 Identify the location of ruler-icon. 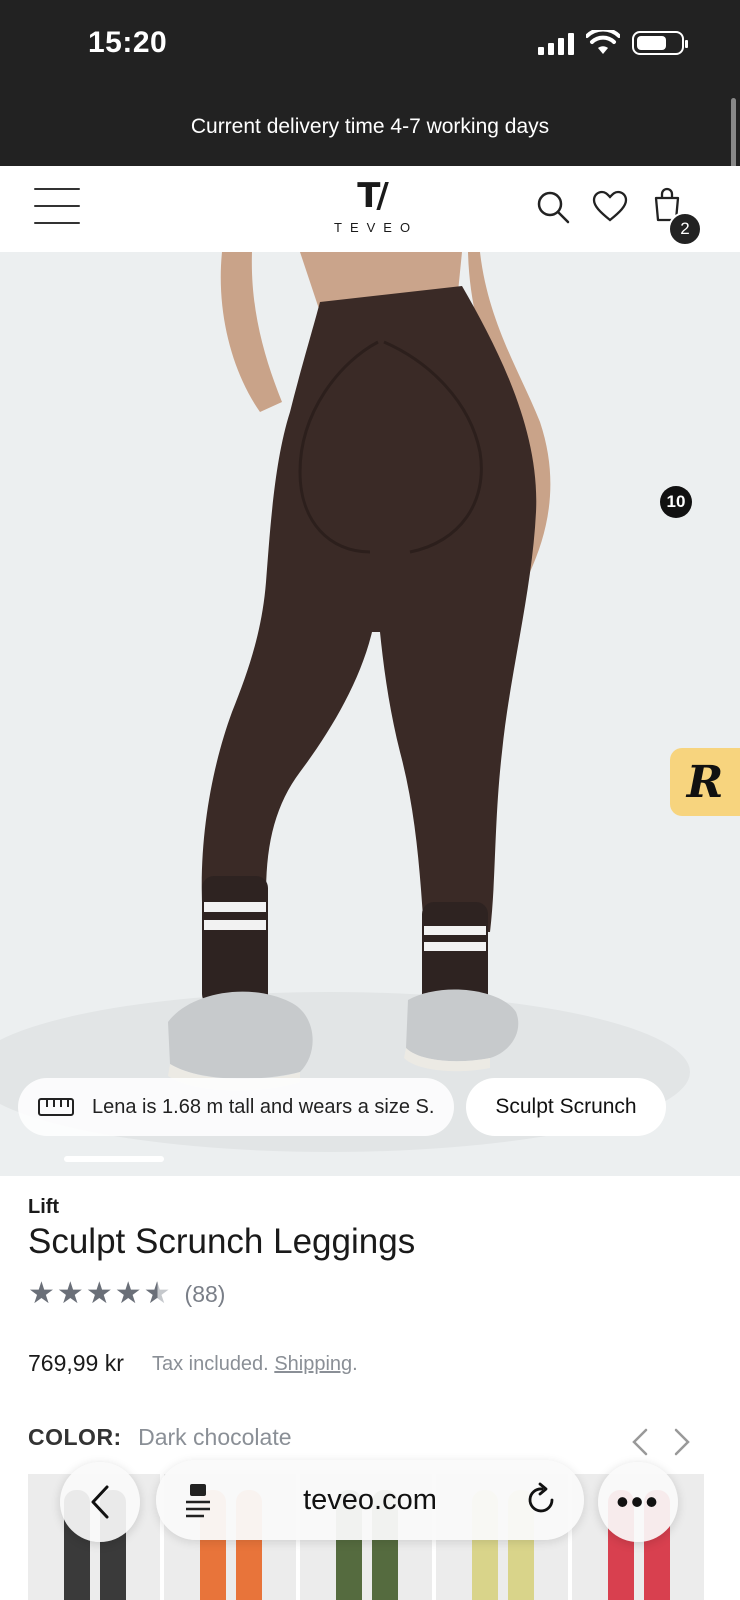
(56, 1107).